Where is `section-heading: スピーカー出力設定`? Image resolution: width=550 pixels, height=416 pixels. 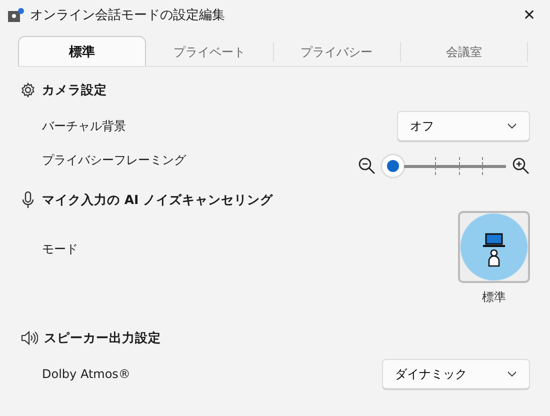
section-heading: スピーカー出力設定 is located at coordinates (102, 338).